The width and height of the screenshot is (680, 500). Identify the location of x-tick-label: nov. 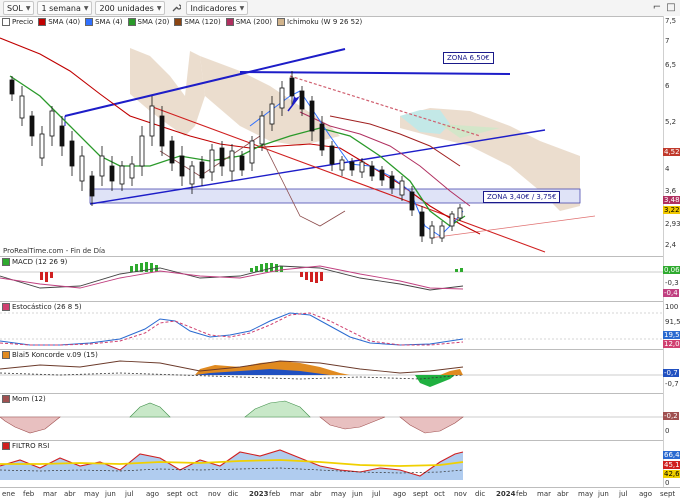
(460, 494).